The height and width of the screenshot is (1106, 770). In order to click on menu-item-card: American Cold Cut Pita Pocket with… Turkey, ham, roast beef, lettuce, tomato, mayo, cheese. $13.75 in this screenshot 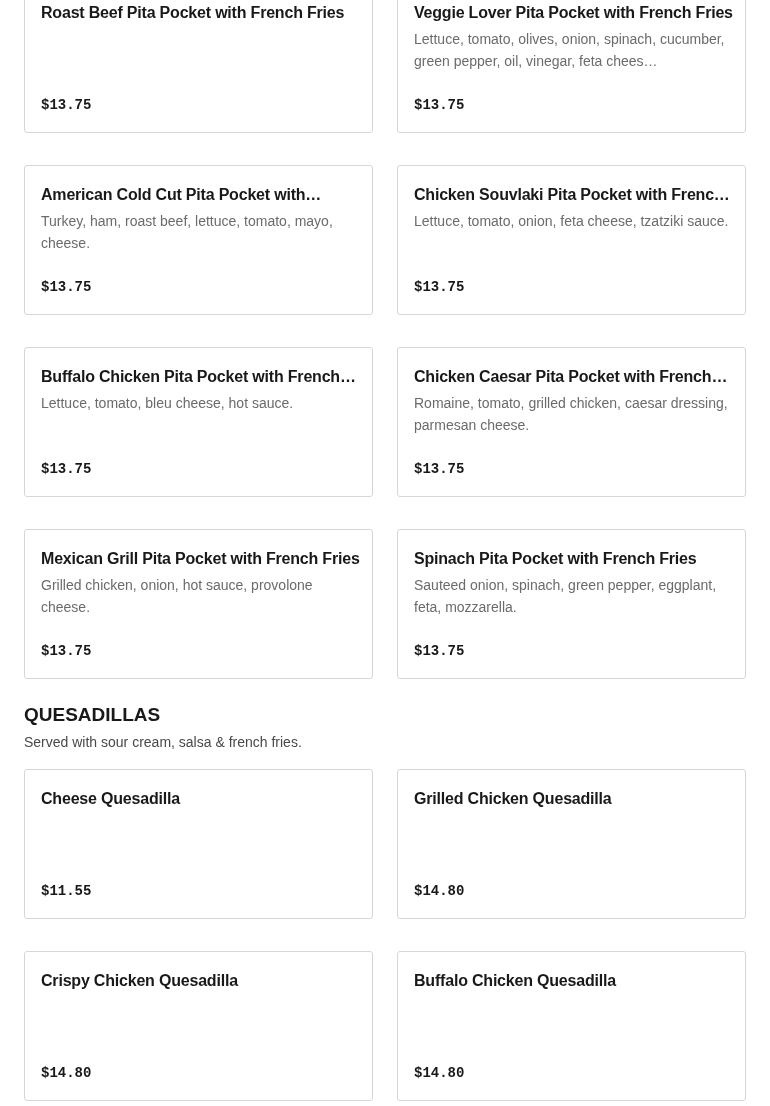, I will do `click(198, 240)`.